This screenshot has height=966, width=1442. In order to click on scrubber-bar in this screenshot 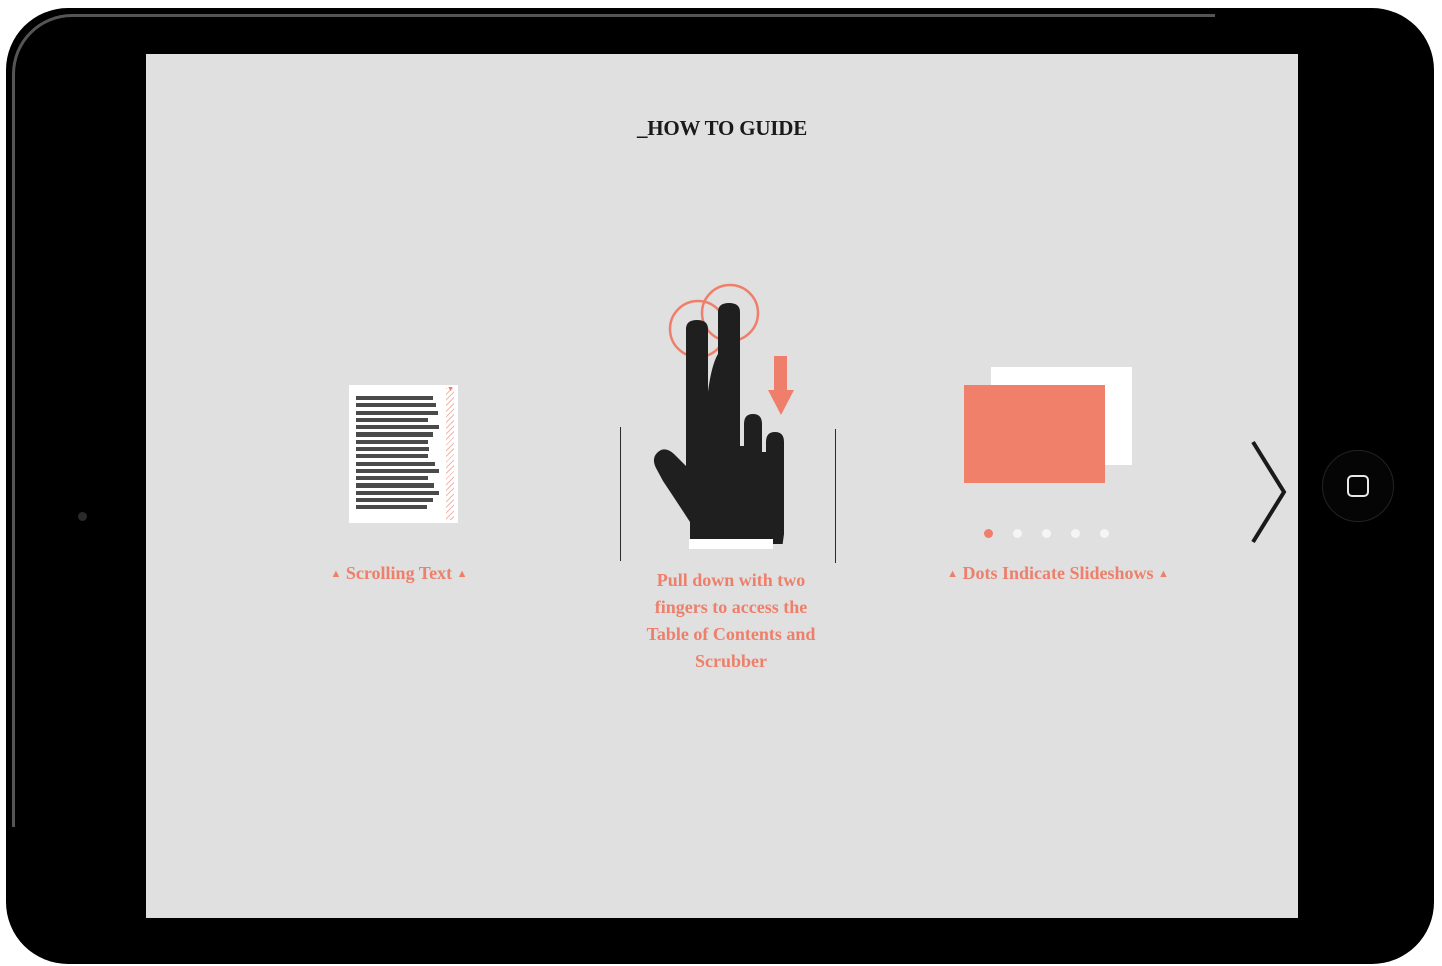, I will do `click(731, 544)`.